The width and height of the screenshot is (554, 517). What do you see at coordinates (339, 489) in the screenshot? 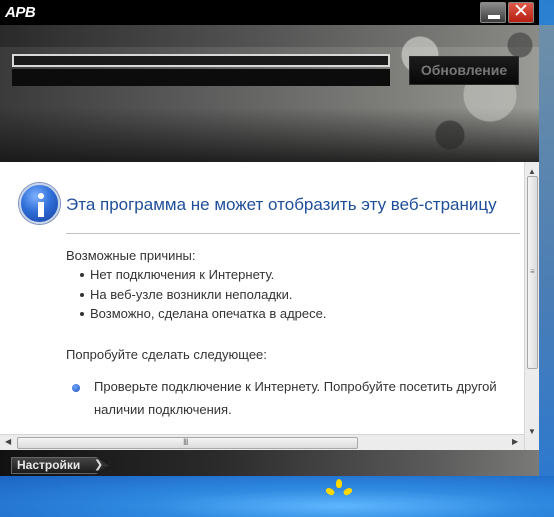
I see `wallpaper-flower-icon` at bounding box center [339, 489].